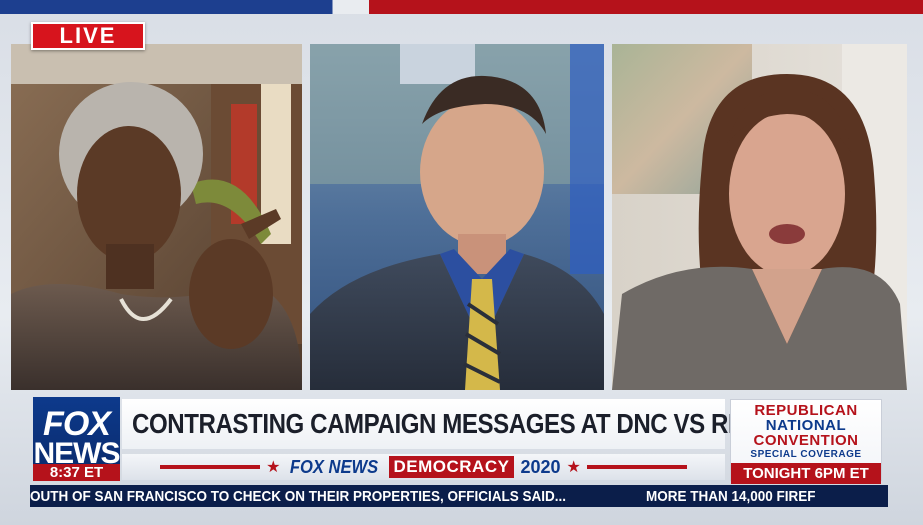  I want to click on rnc-line-convention: CONVENTION, so click(806, 440).